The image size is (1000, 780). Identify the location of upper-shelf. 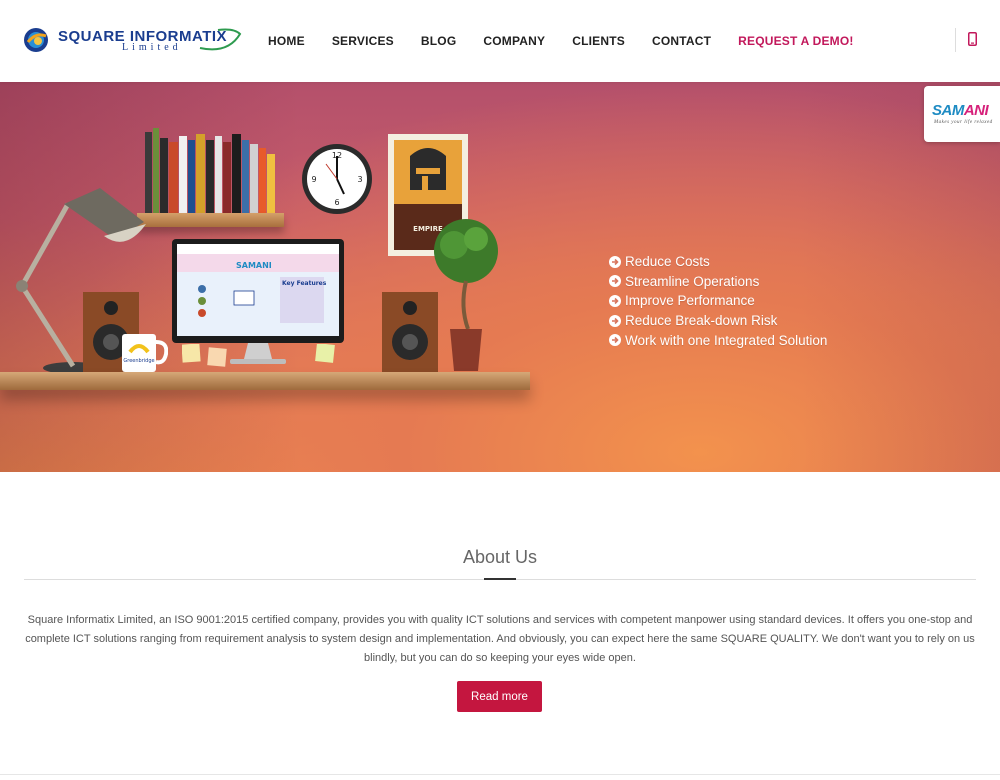
(210, 220).